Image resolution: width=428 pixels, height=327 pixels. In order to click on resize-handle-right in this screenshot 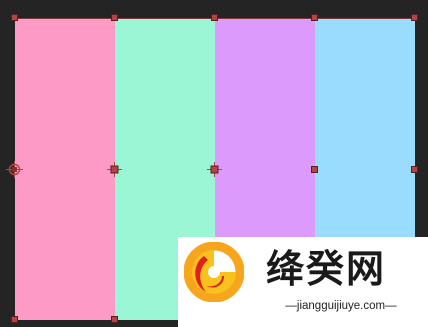, I will do `click(414, 169)`.